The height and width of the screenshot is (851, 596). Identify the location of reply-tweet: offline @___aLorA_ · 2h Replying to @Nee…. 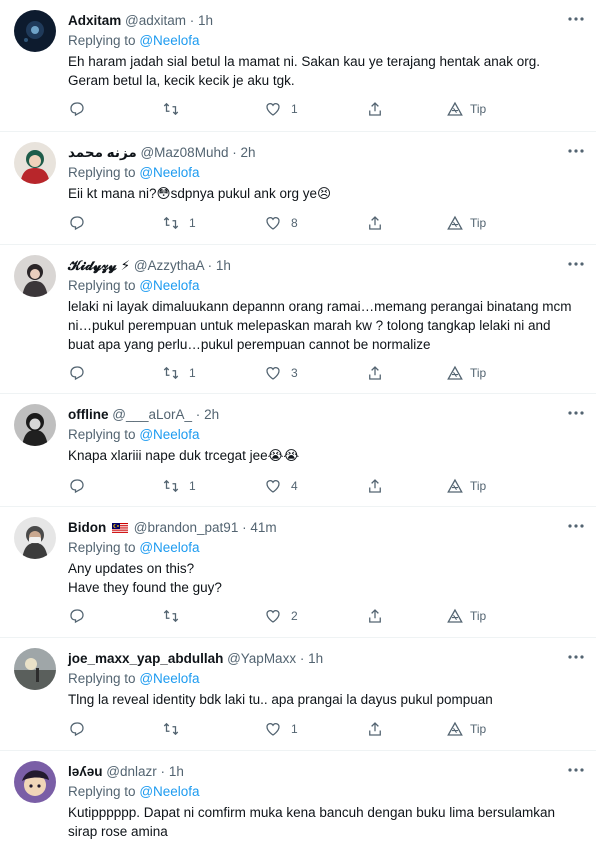
(298, 450).